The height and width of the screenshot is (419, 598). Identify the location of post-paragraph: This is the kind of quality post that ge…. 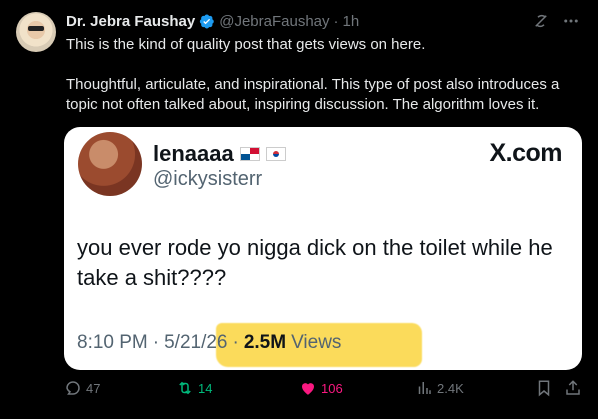
(246, 44).